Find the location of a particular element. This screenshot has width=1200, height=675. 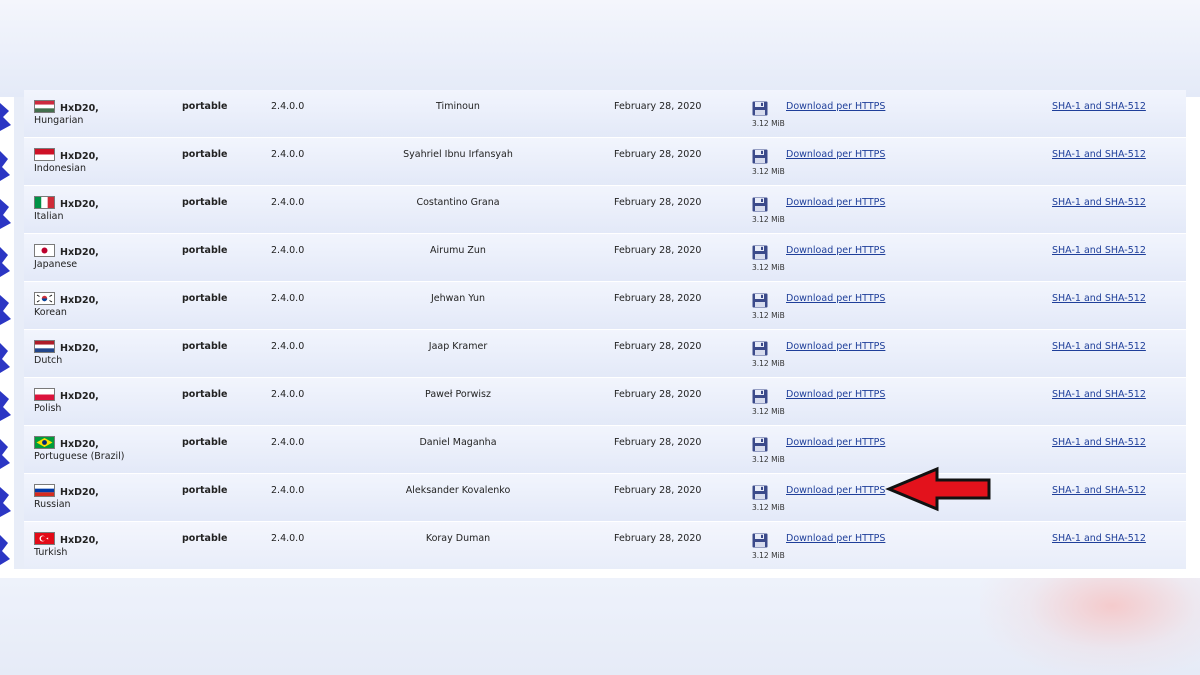

brazil-flag-icon is located at coordinates (44, 442).